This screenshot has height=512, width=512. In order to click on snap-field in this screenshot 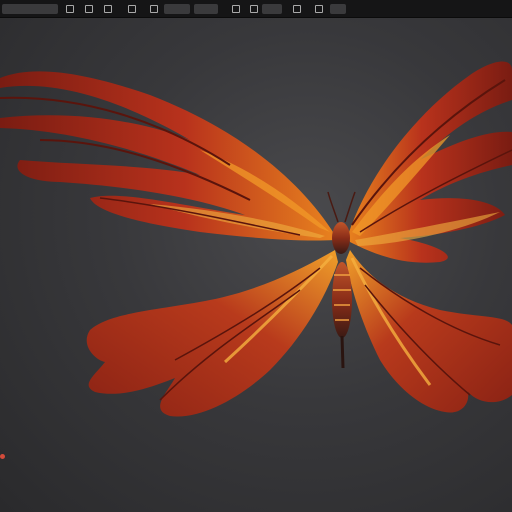, I will do `click(206, 9)`.